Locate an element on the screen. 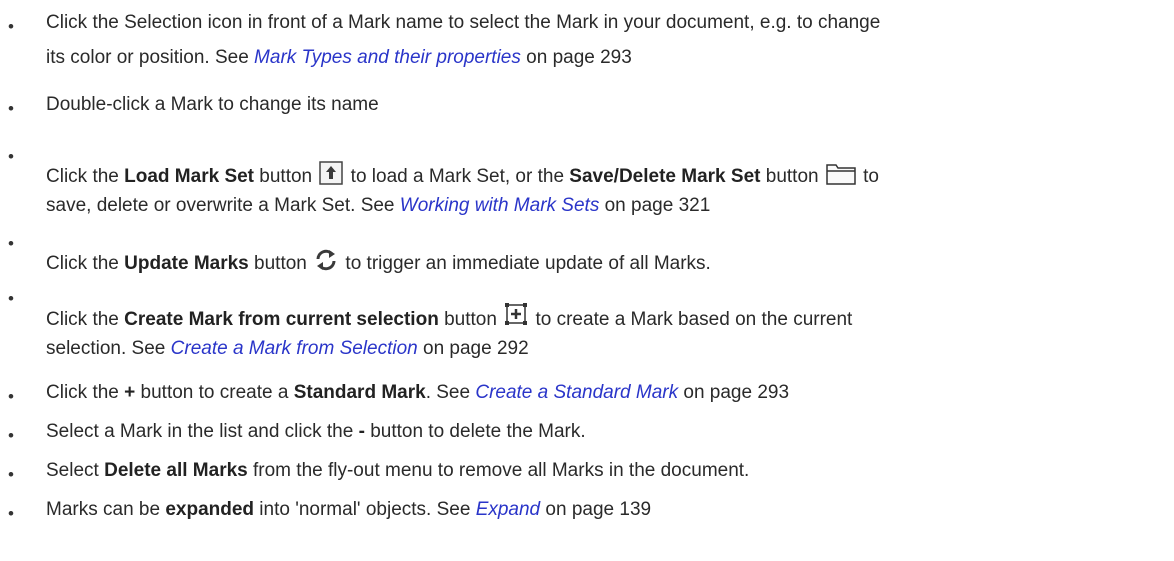 The height and width of the screenshot is (561, 1174). link-create-standard-mark: Create a Standard Mark is located at coordinates (576, 392).